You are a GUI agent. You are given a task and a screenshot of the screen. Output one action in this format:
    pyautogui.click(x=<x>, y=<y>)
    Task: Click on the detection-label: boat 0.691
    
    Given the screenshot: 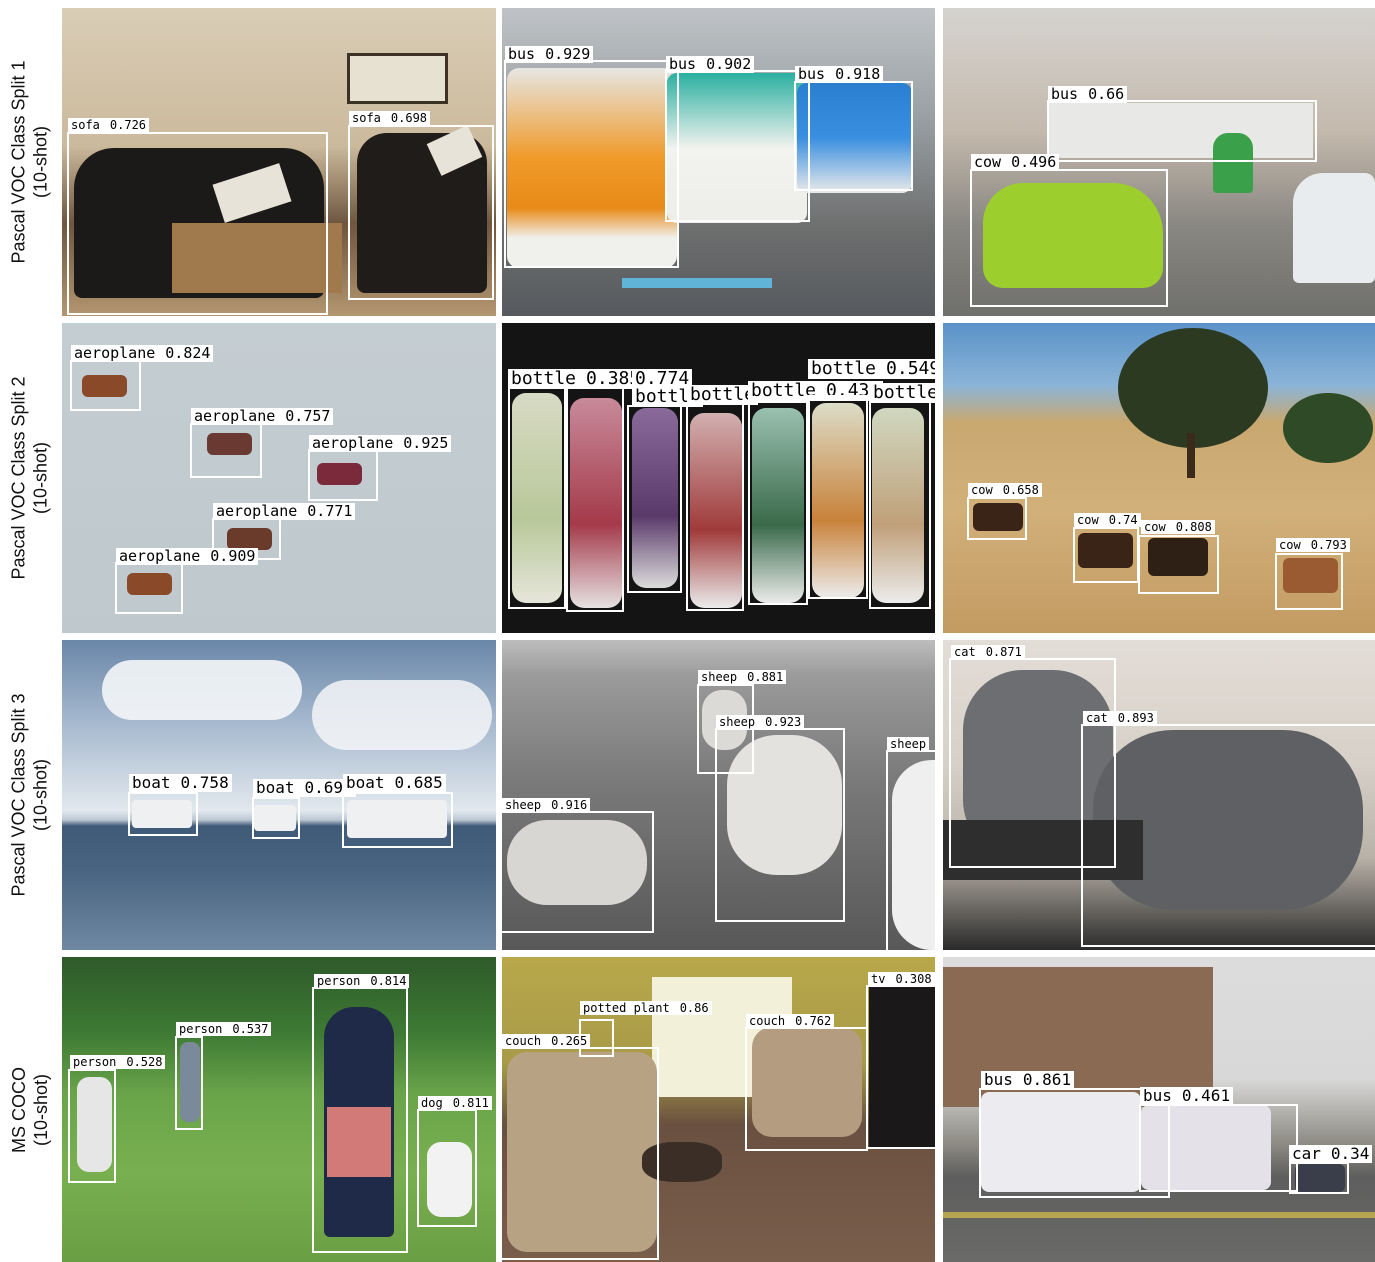 What is the action you would take?
    pyautogui.click(x=304, y=788)
    